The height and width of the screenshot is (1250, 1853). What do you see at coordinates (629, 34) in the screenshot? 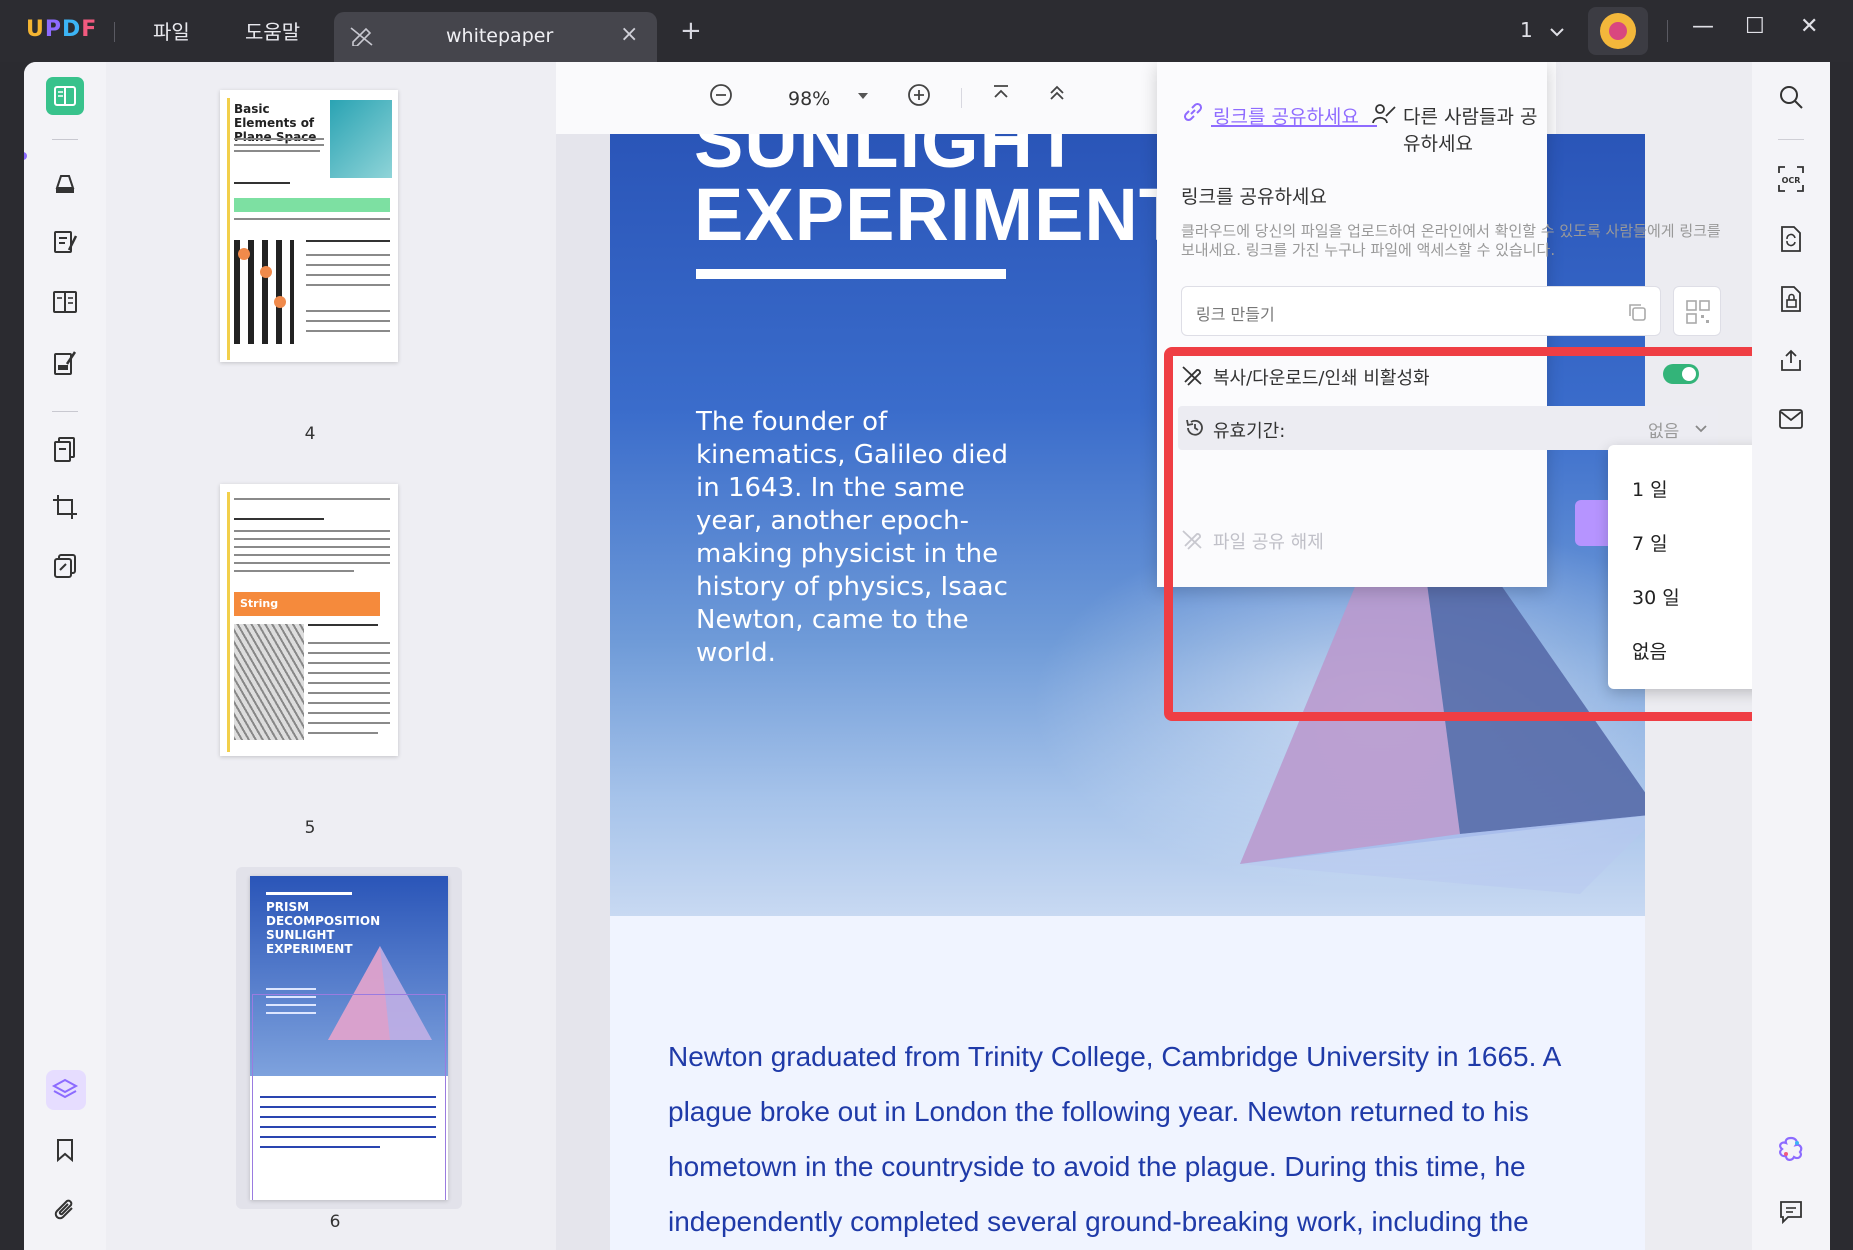
I see `close-tab-icon: ×` at bounding box center [629, 34].